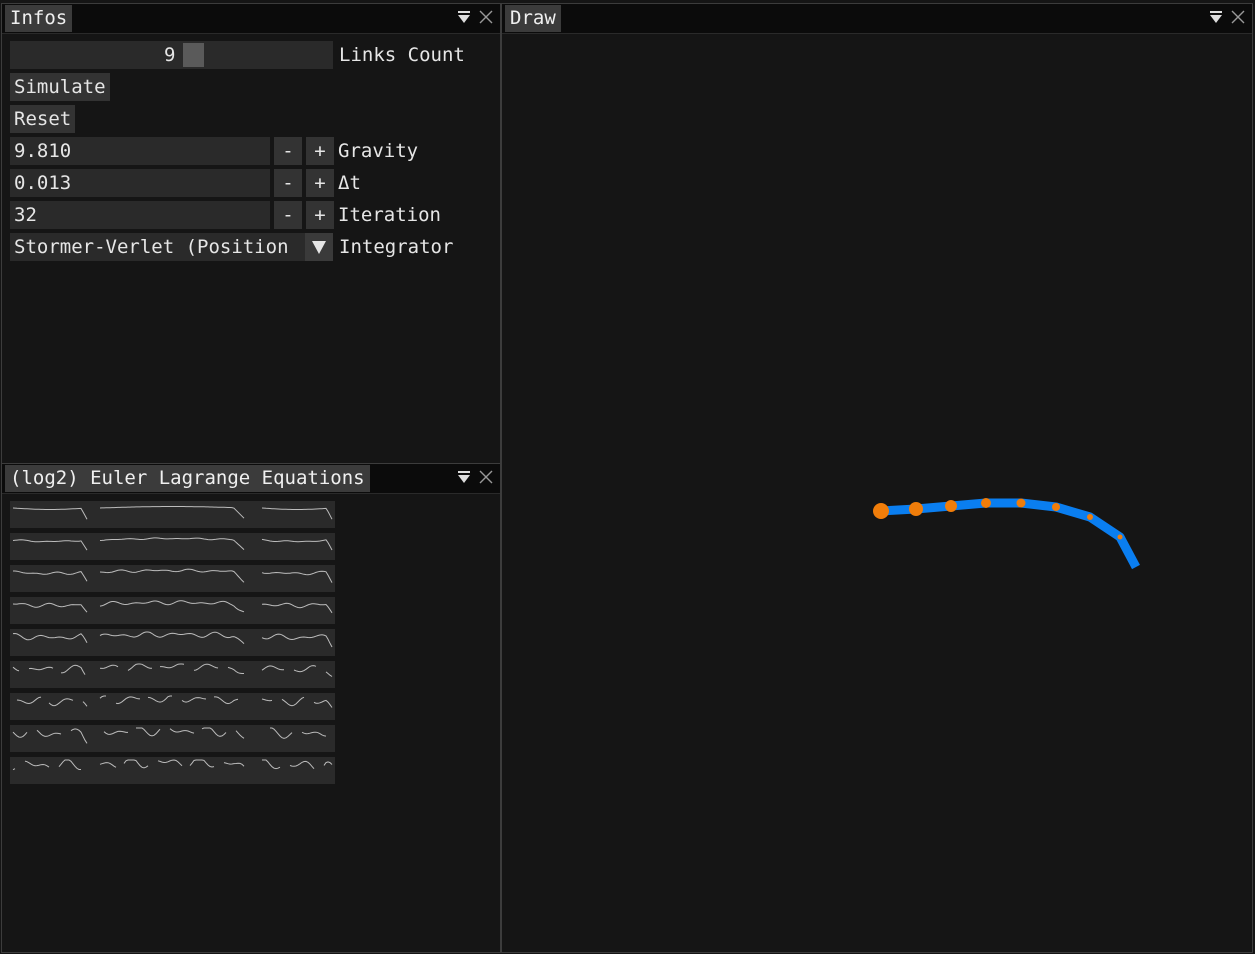  Describe the element at coordinates (140, 151) in the screenshot. I see `gravity-input: 9.810` at that location.